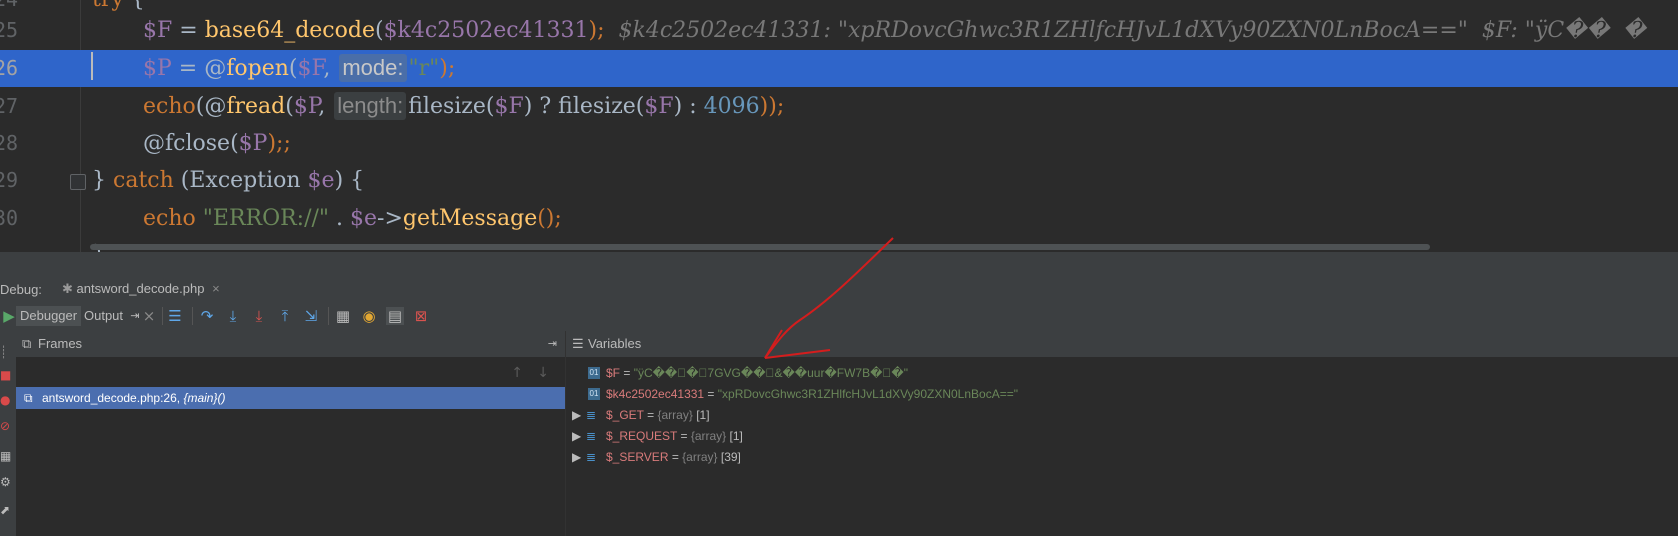  Describe the element at coordinates (9, 106) in the screenshot. I see `line-number: 27` at that location.